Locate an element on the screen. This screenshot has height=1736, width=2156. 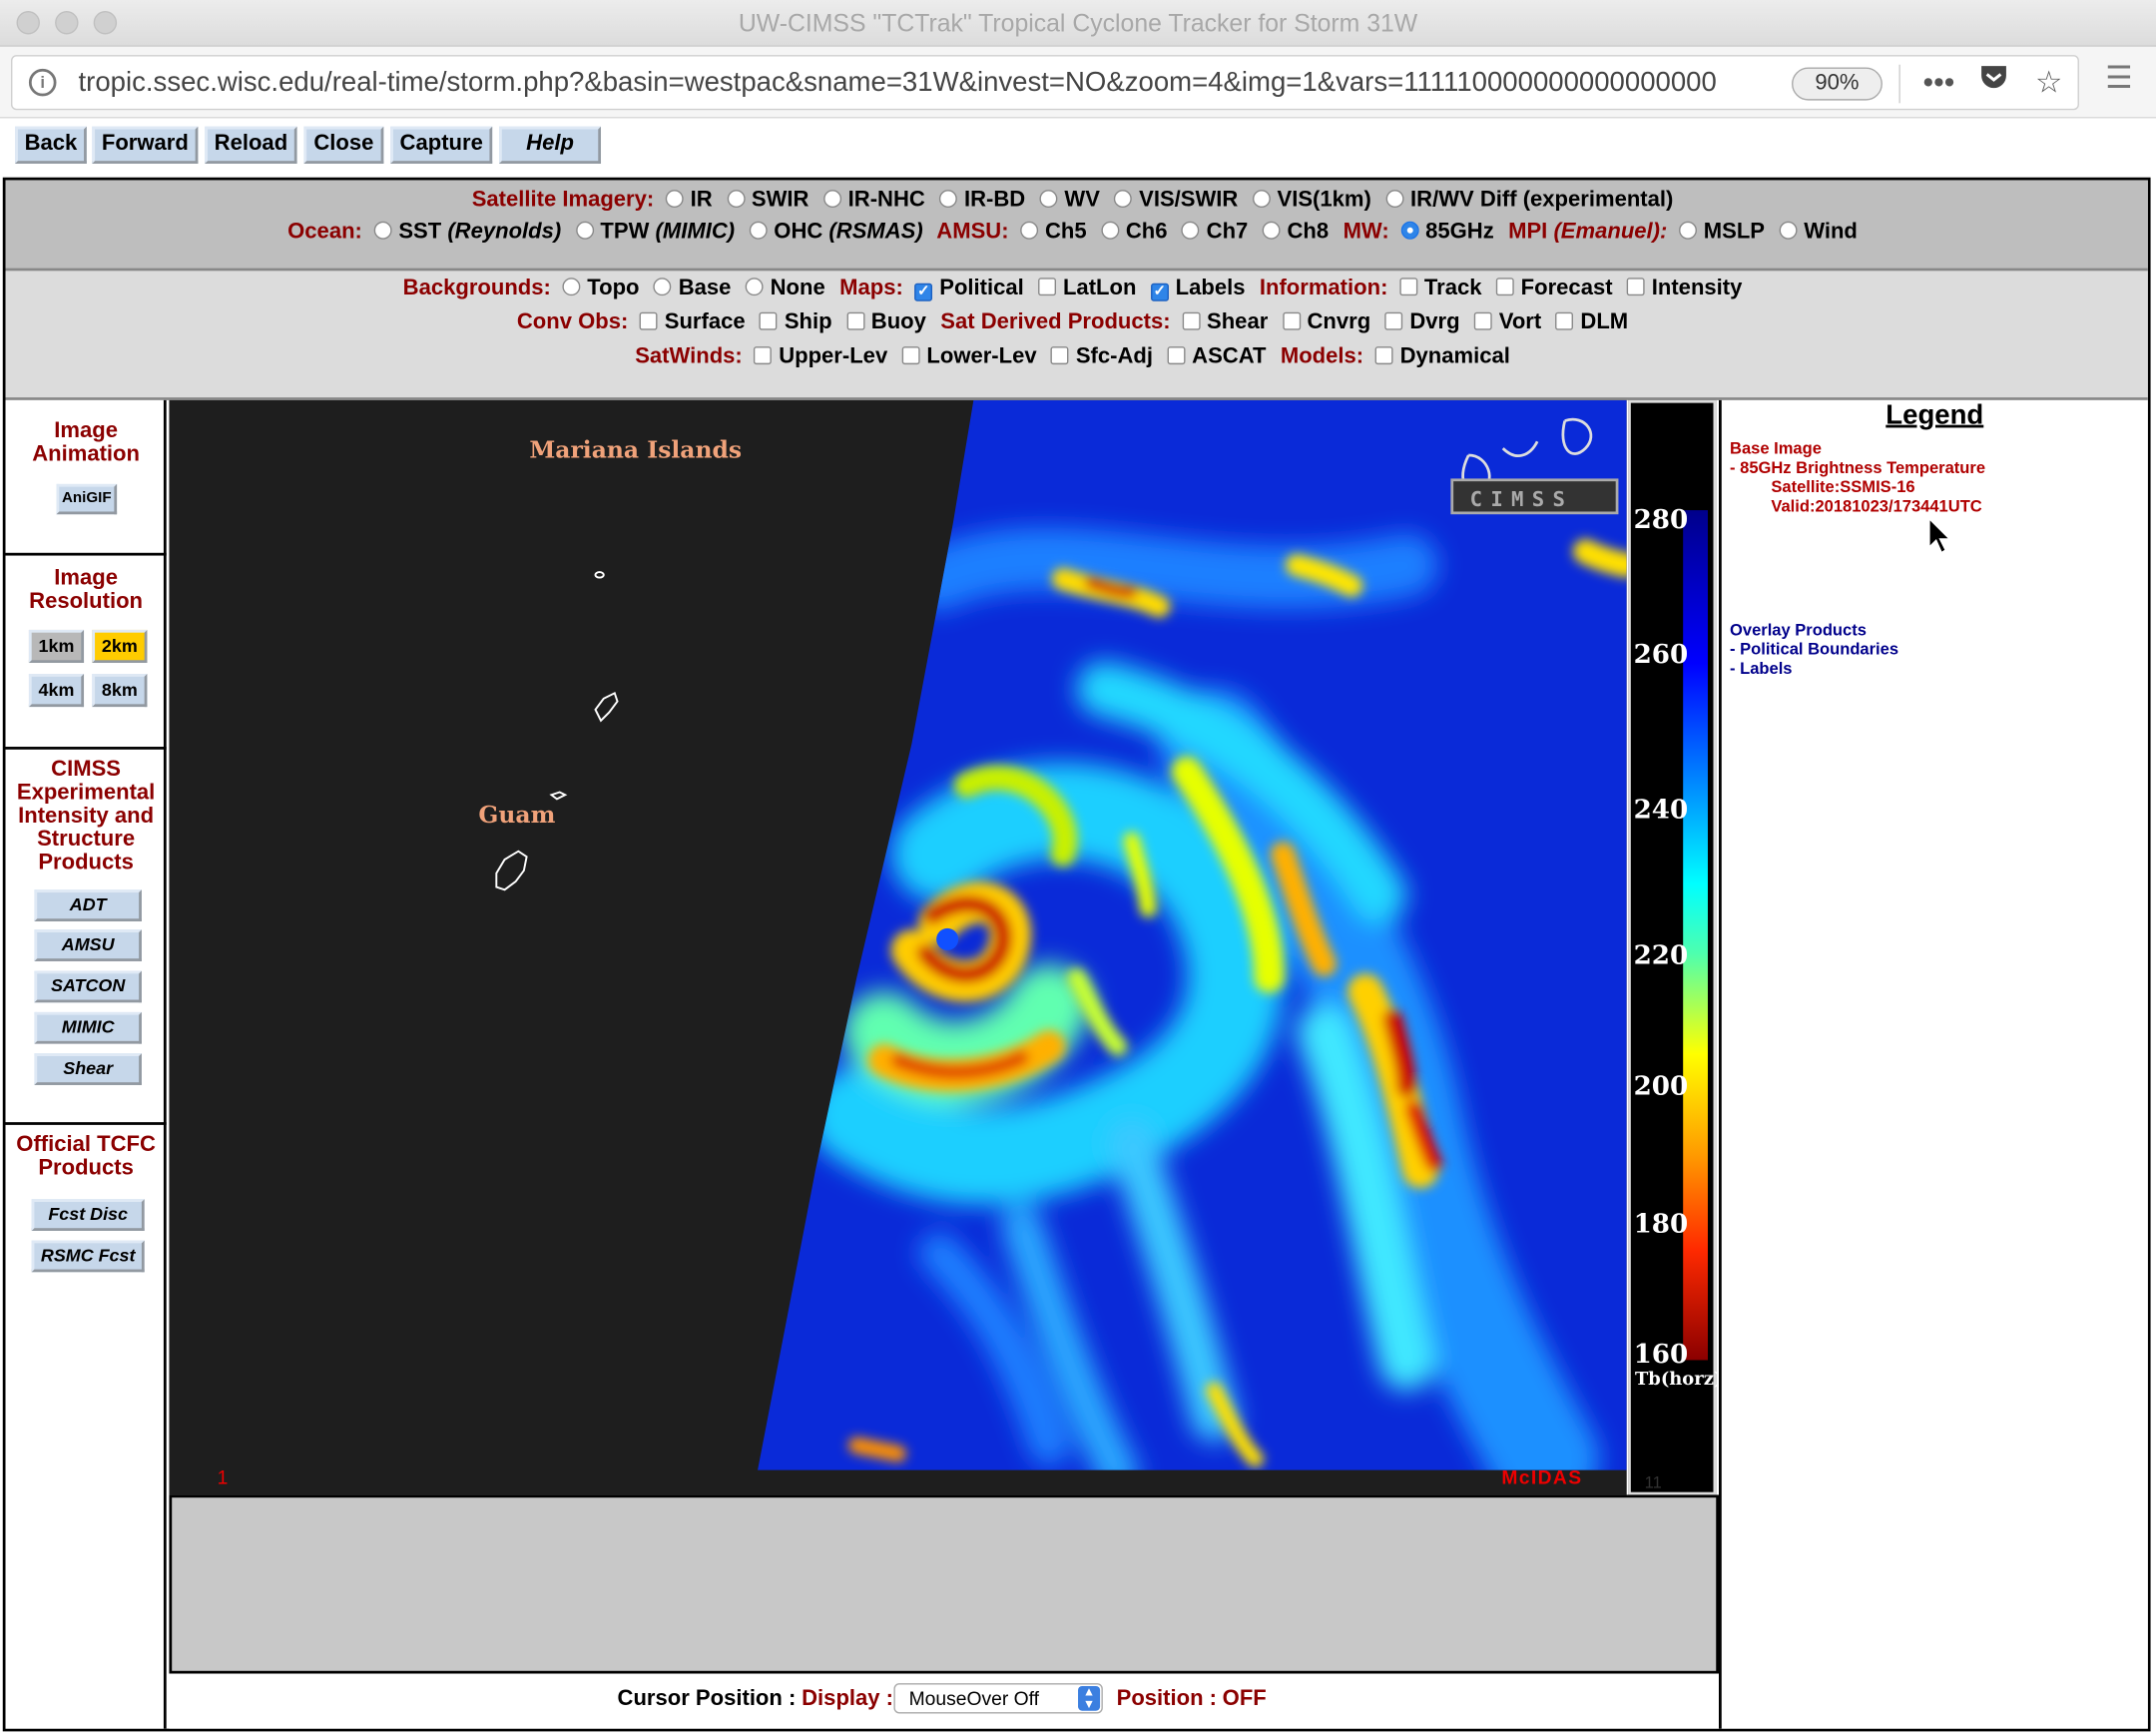
checkbox-upper-lev: Upper-Lev is located at coordinates (820, 357).